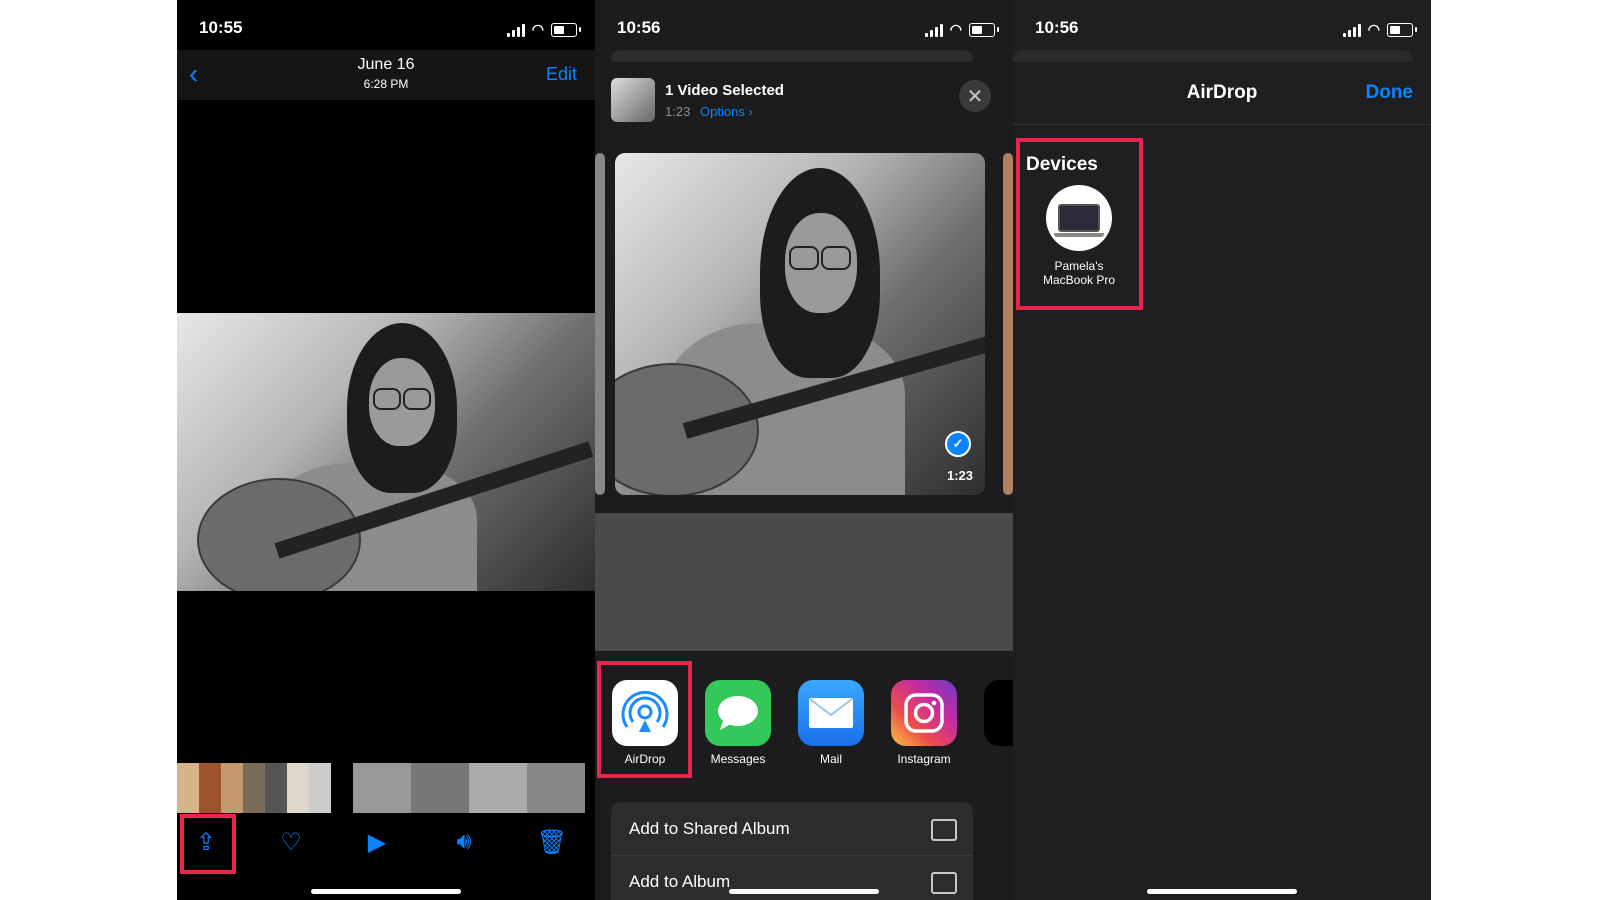 This screenshot has height=900, width=1600. Describe the element at coordinates (679, 882) in the screenshot. I see `action-label: Add to Album` at that location.